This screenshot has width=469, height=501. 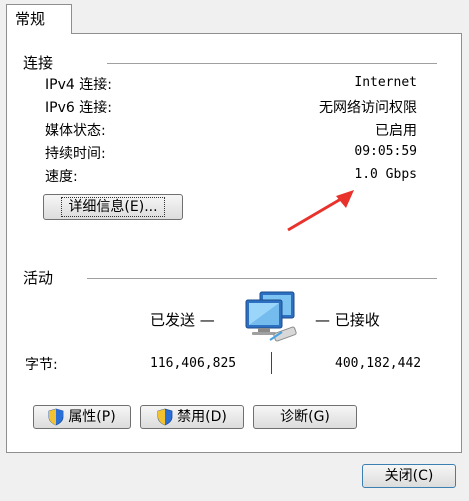 What do you see at coordinates (75, 154) in the screenshot?
I see `duration-label: 持续时间:` at bounding box center [75, 154].